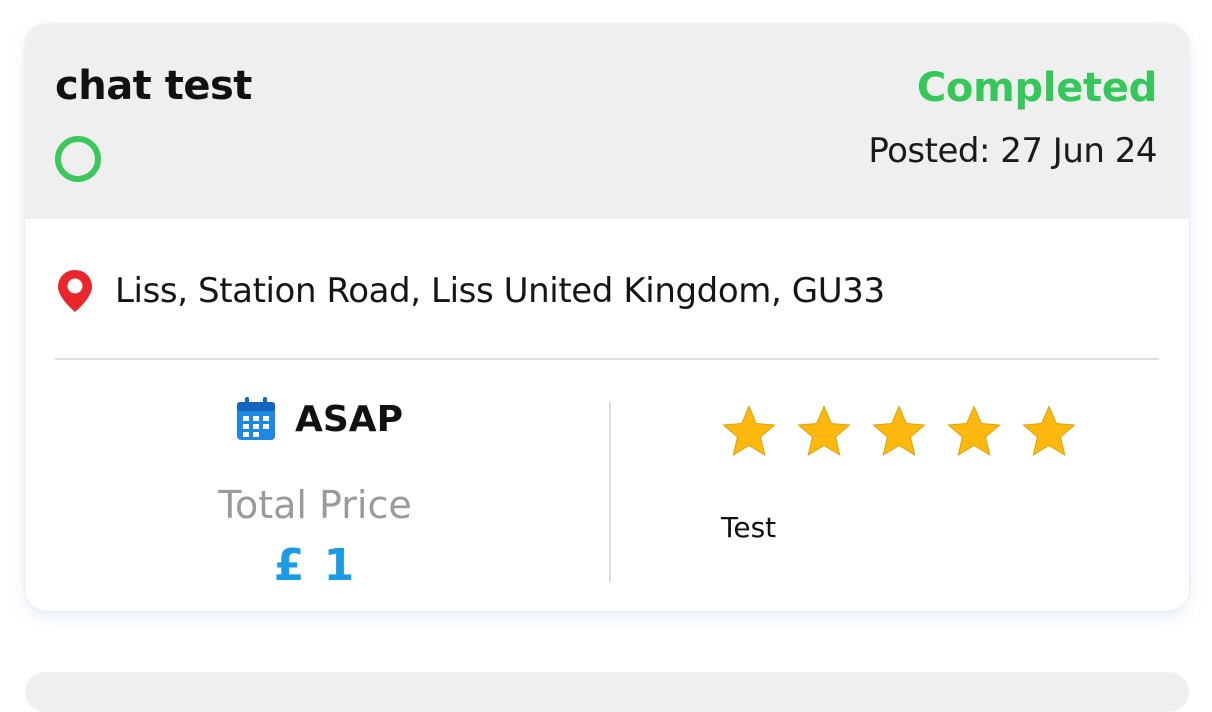 This screenshot has height=712, width=1212. Describe the element at coordinates (1036, 88) in the screenshot. I see `status-badge: Completed` at that location.